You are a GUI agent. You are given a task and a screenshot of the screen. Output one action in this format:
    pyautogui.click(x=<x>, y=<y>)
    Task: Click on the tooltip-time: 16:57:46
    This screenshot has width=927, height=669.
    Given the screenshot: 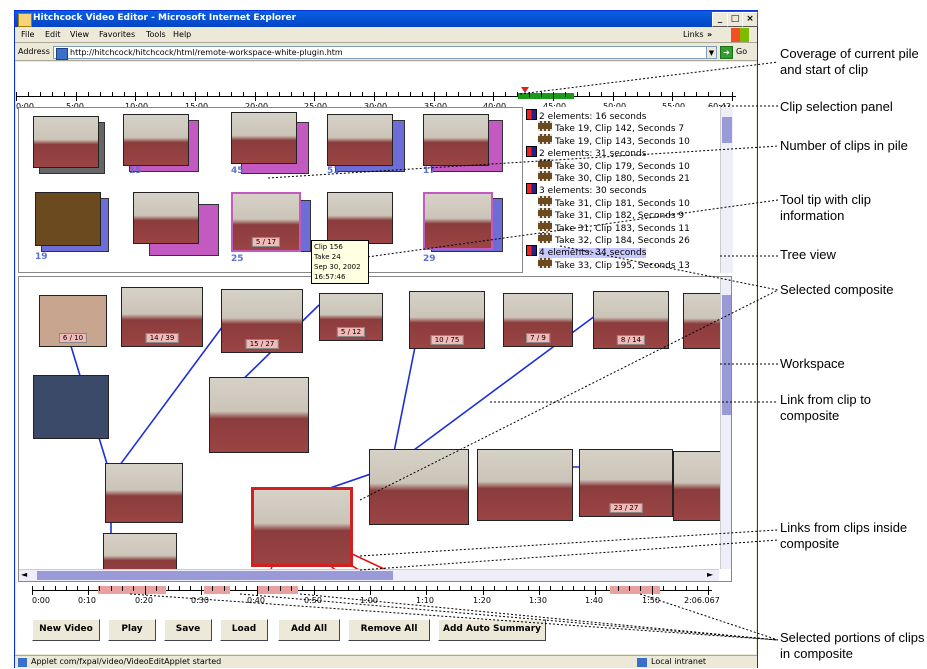 What is the action you would take?
    pyautogui.click(x=330, y=277)
    